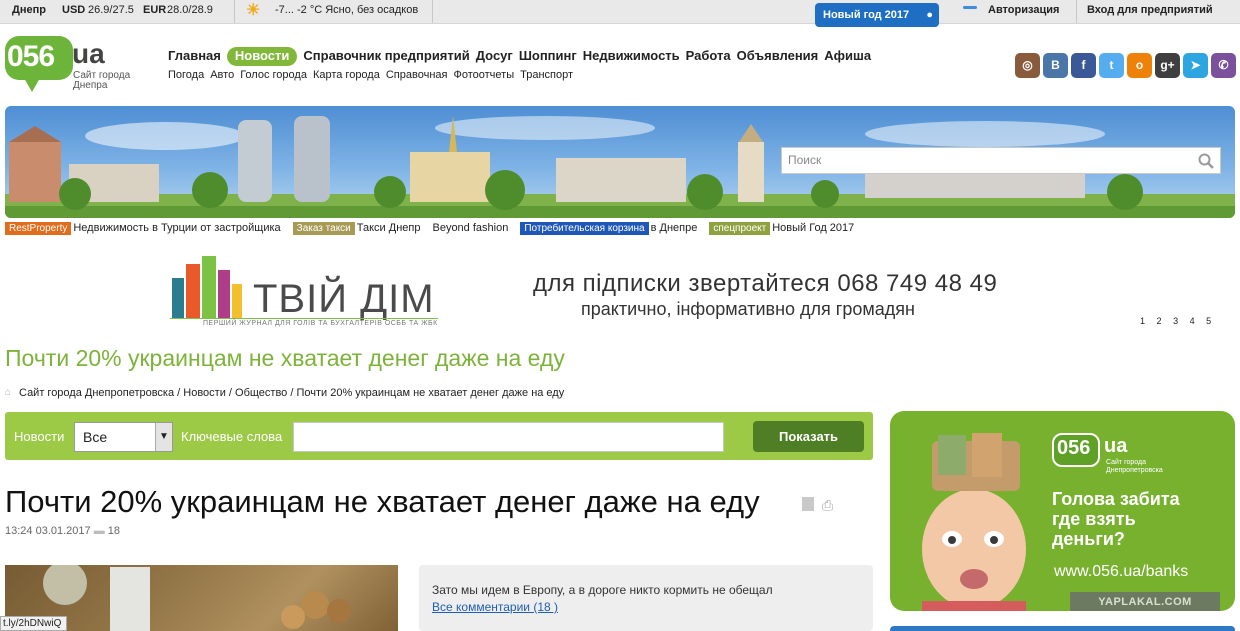 The width and height of the screenshot is (1240, 631). I want to click on sun-icon: ☀, so click(253, 10).